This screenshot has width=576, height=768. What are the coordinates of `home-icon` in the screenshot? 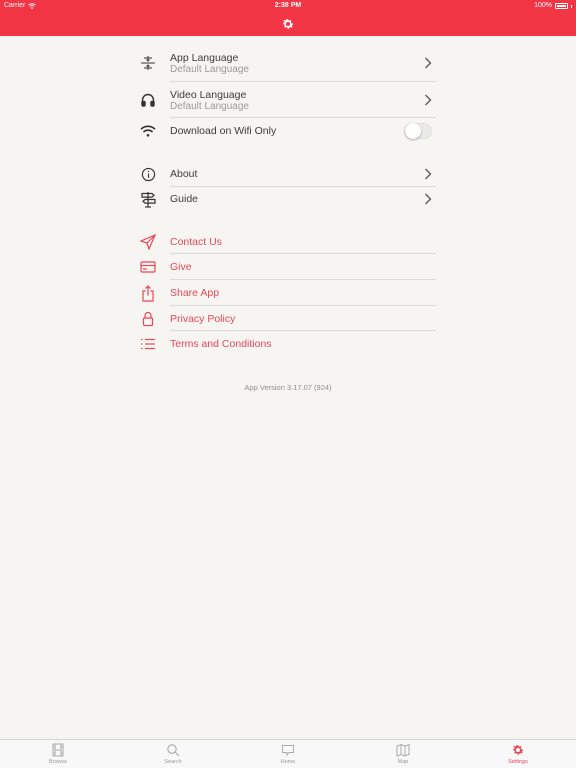 It's located at (288, 751).